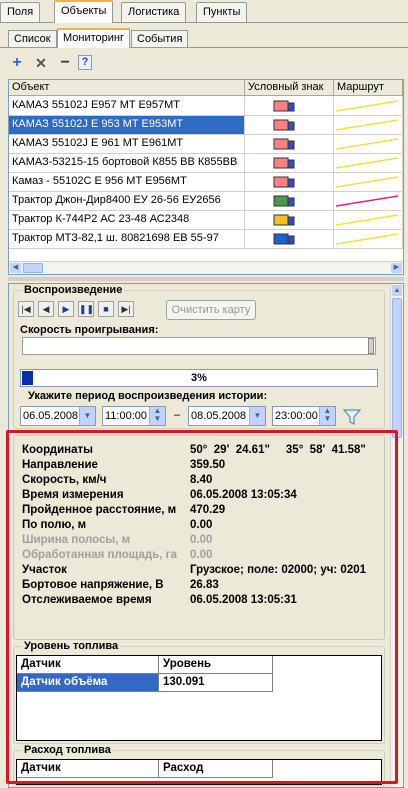  Describe the element at coordinates (371, 346) in the screenshot. I see `speed-slider-handle` at that location.